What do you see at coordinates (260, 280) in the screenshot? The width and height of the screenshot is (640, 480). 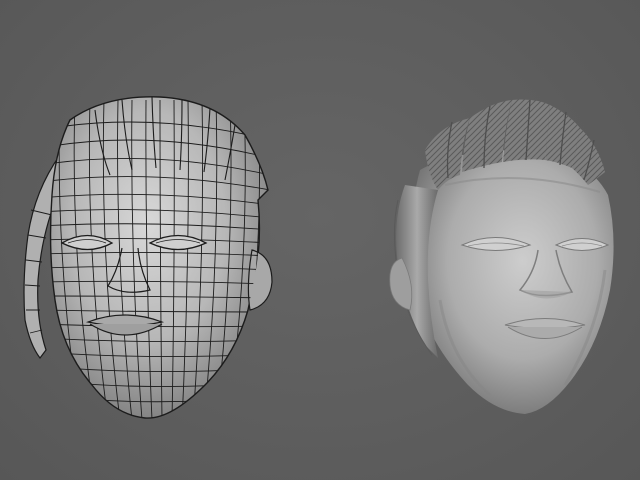 I see `ear` at bounding box center [260, 280].